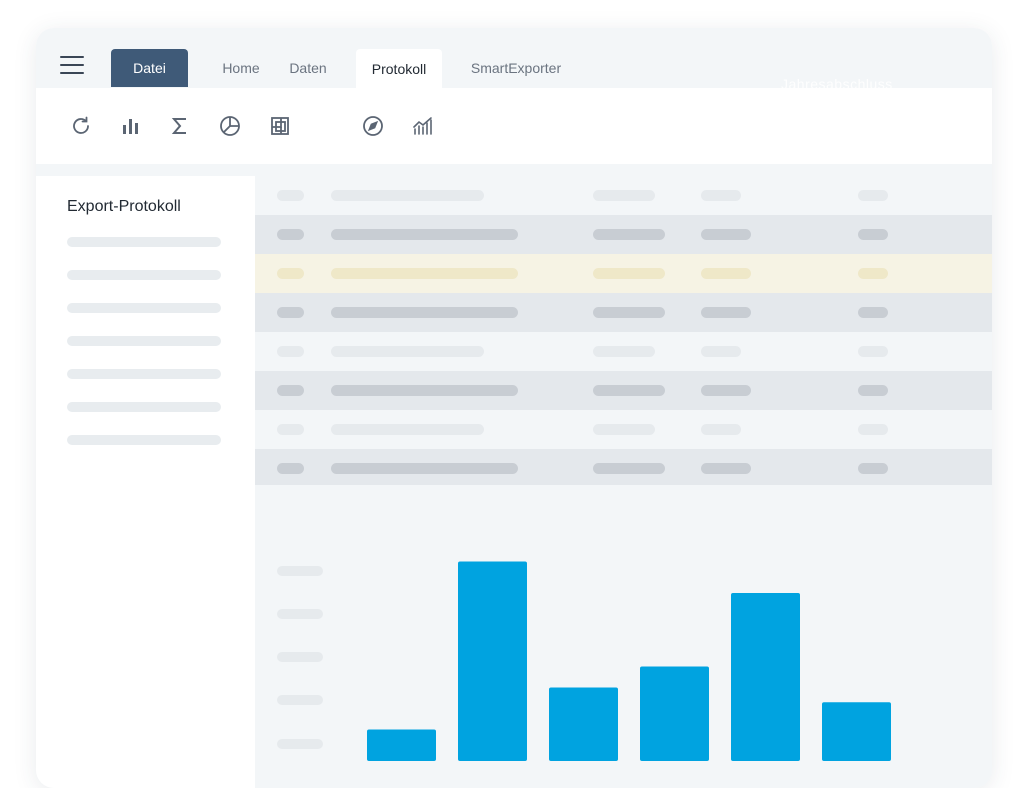 The image size is (1024, 788). What do you see at coordinates (623, 273) in the screenshot?
I see `table-row-selected` at bounding box center [623, 273].